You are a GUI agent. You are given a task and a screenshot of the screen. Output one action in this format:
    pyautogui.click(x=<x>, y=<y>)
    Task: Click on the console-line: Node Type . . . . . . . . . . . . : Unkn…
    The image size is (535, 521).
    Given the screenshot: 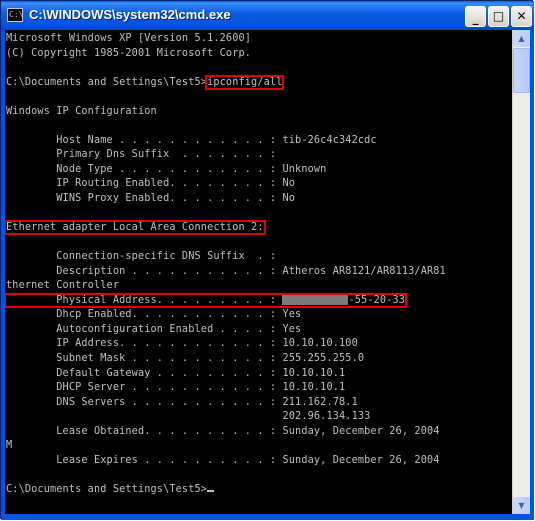 What is the action you would take?
    pyautogui.click(x=166, y=169)
    